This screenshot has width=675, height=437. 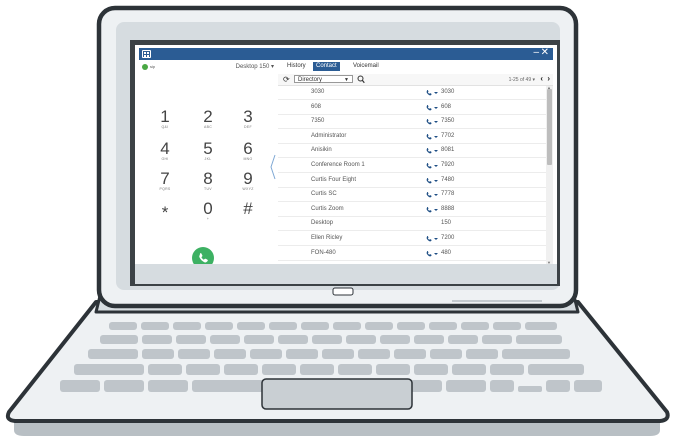 What do you see at coordinates (536, 53) in the screenshot?
I see `minimize-button: –` at bounding box center [536, 53].